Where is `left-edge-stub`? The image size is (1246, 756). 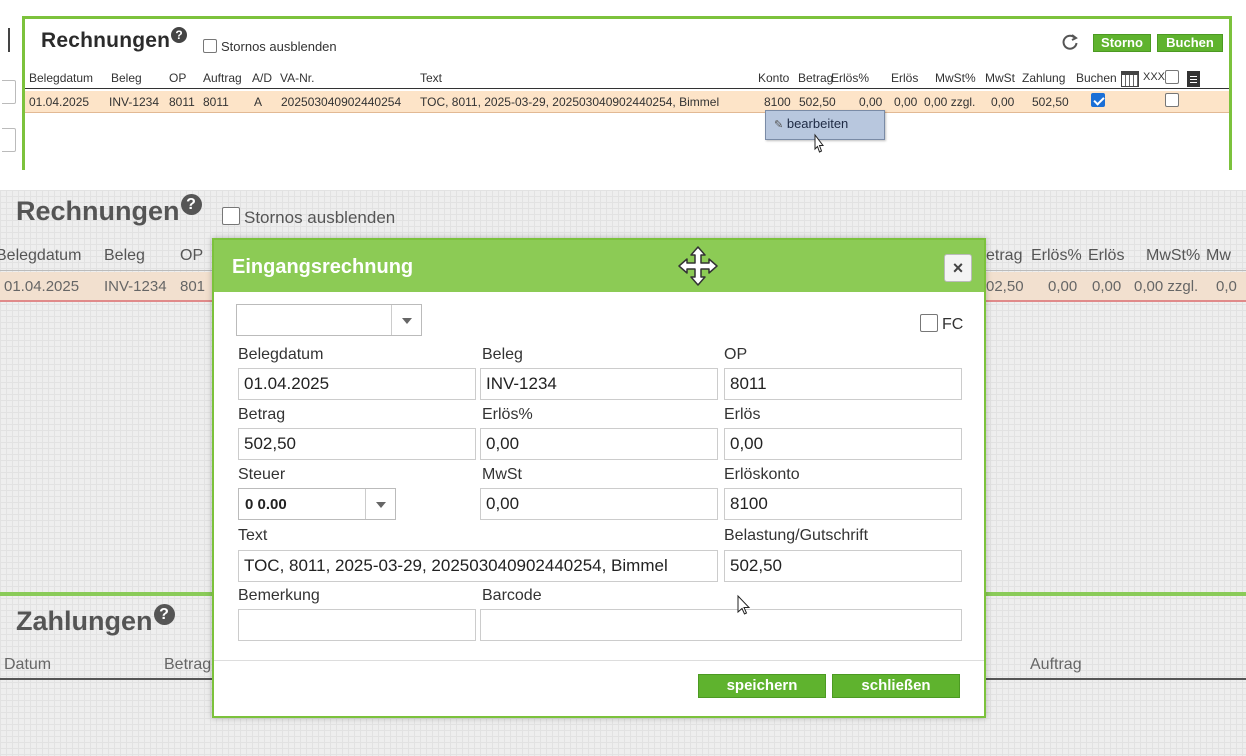
left-edge-stub is located at coordinates (8, 95).